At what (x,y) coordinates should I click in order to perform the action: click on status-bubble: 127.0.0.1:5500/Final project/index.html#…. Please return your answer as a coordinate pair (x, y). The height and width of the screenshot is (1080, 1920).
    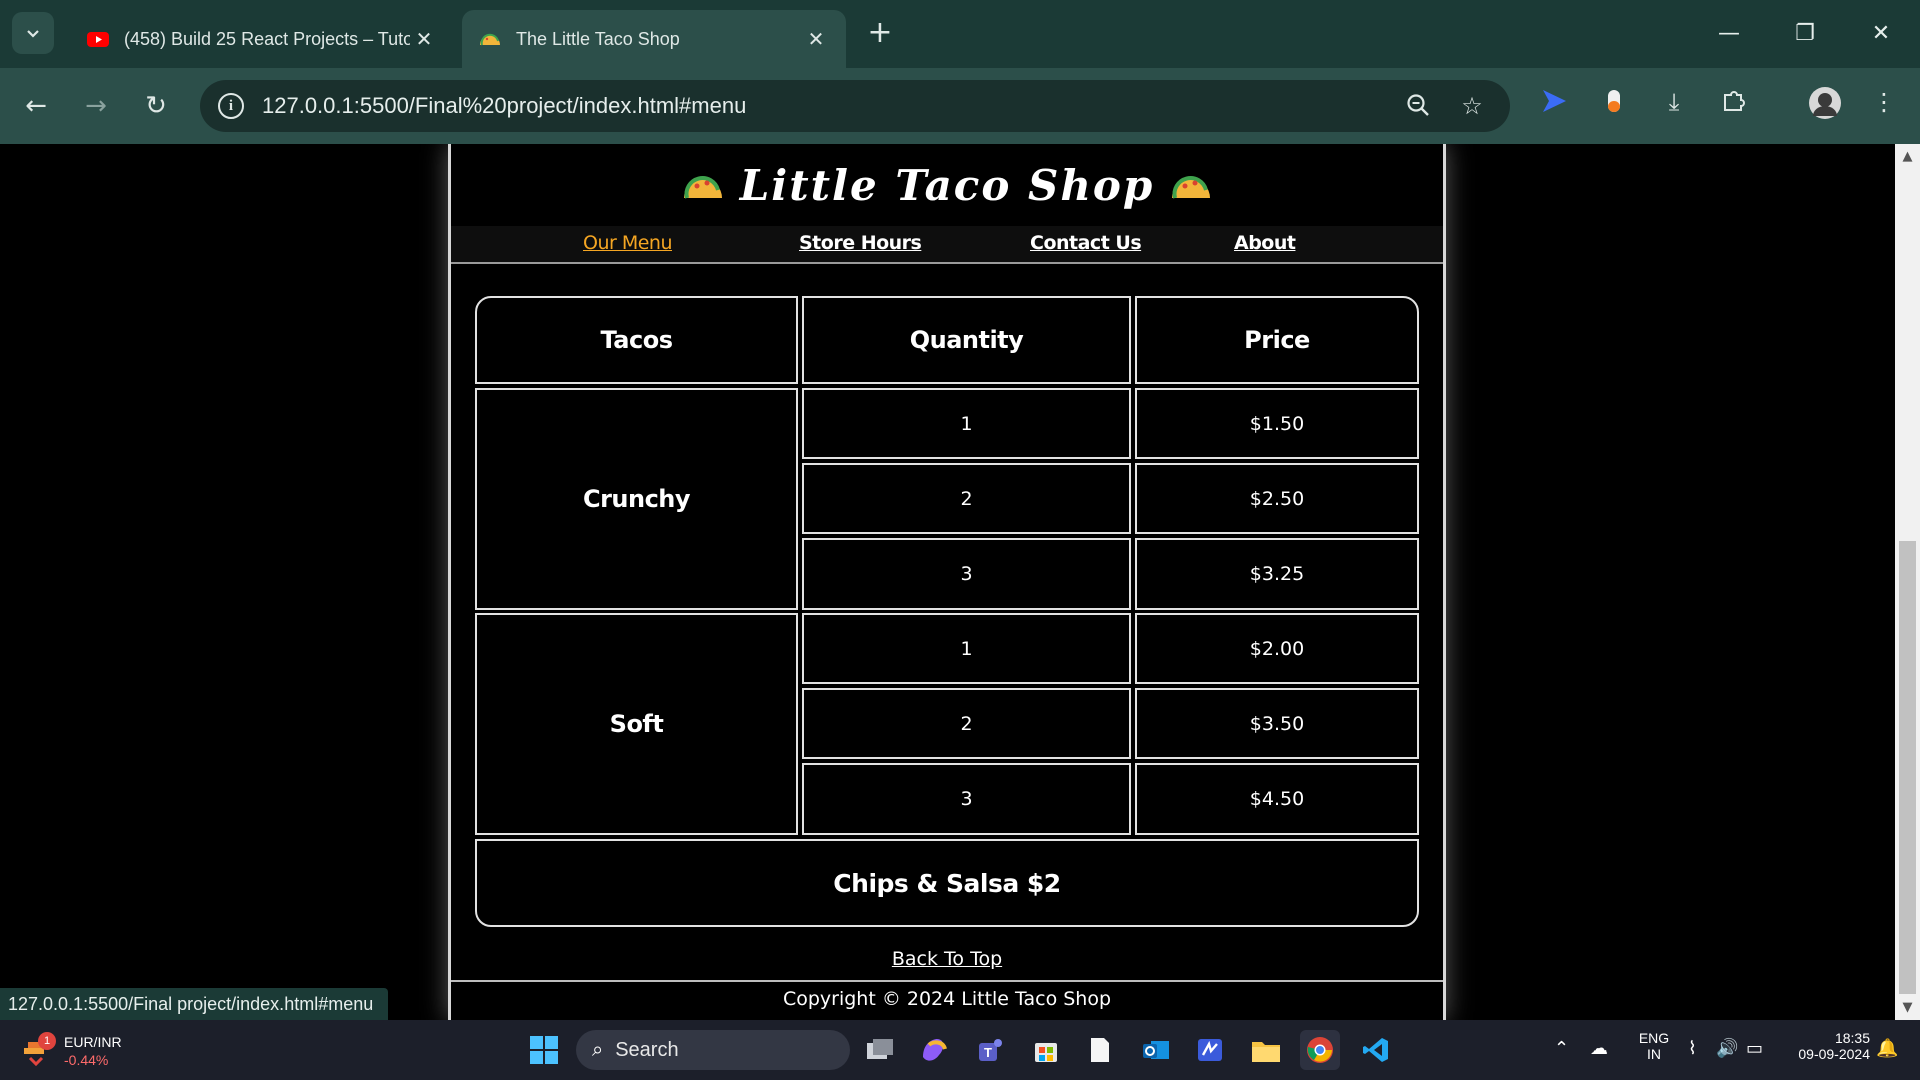
    Looking at the image, I should click on (194, 1004).